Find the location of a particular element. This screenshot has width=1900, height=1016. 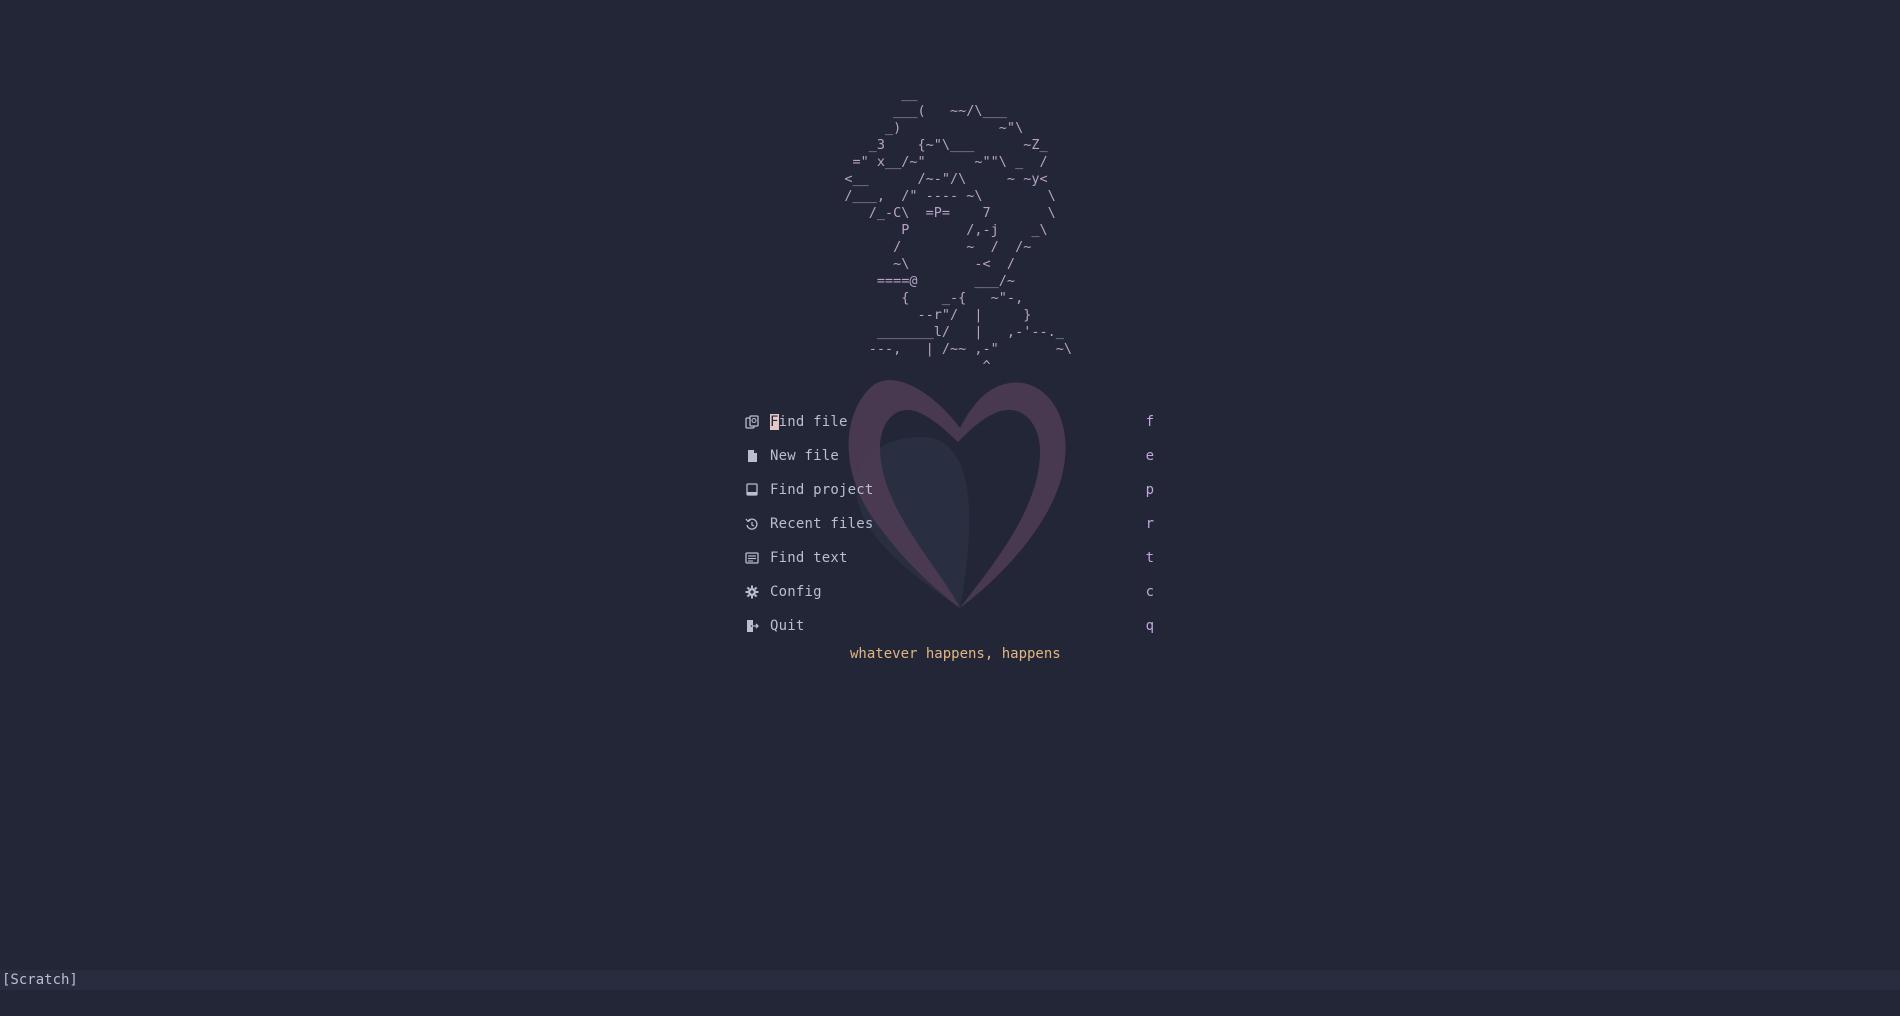

shortcut-key-config: c is located at coordinates (1149, 592).